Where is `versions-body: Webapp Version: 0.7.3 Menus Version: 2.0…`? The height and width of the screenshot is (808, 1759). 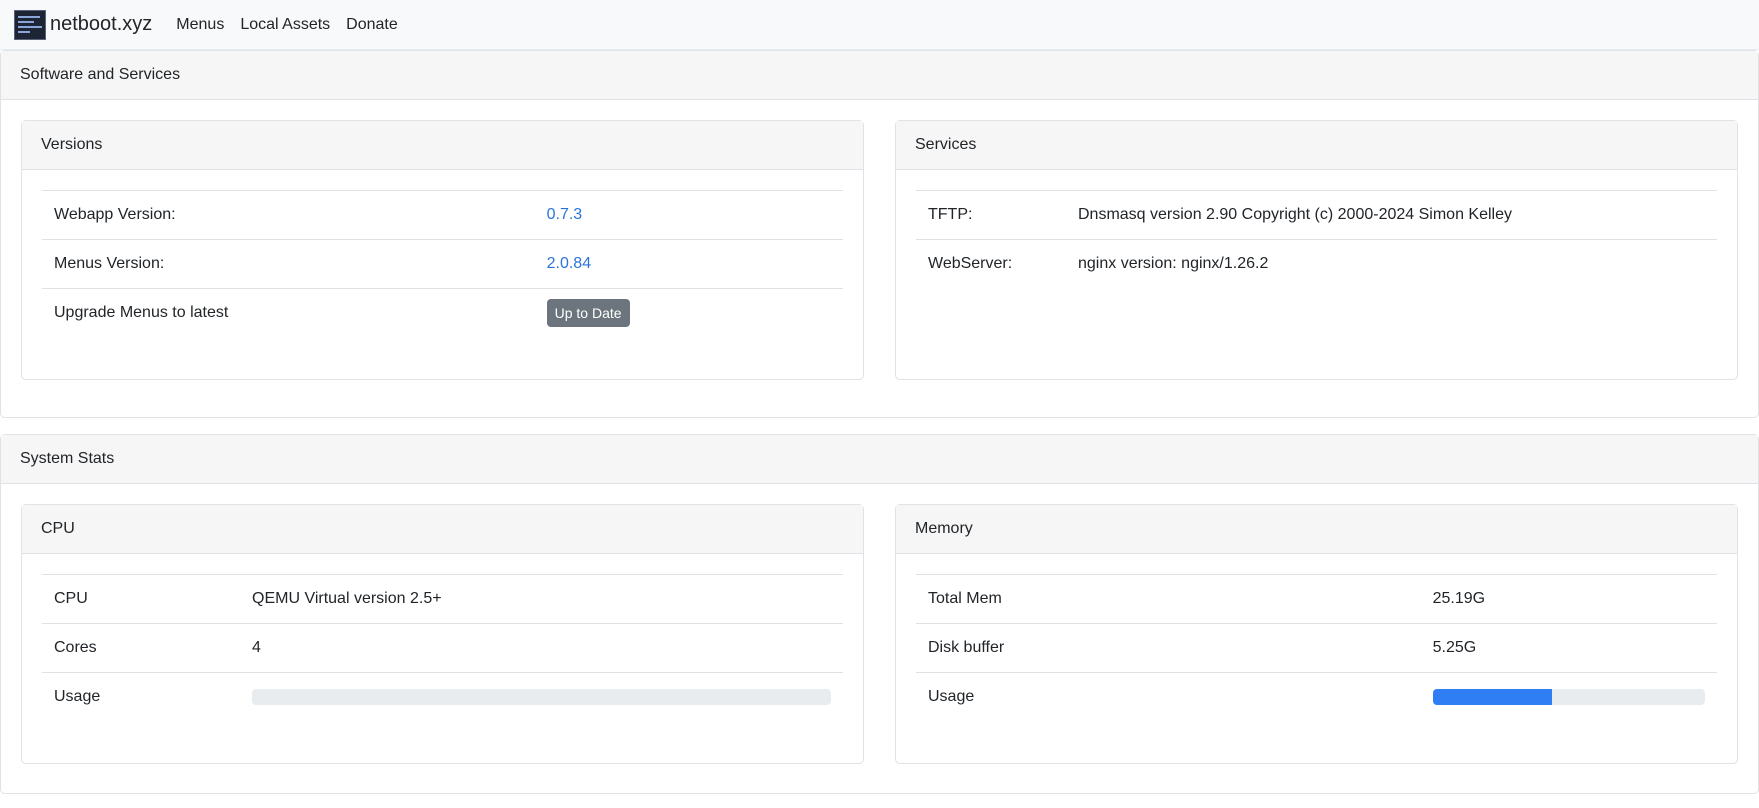
versions-body: Webapp Version: 0.7.3 Menus Version: 2.0… is located at coordinates (442, 254).